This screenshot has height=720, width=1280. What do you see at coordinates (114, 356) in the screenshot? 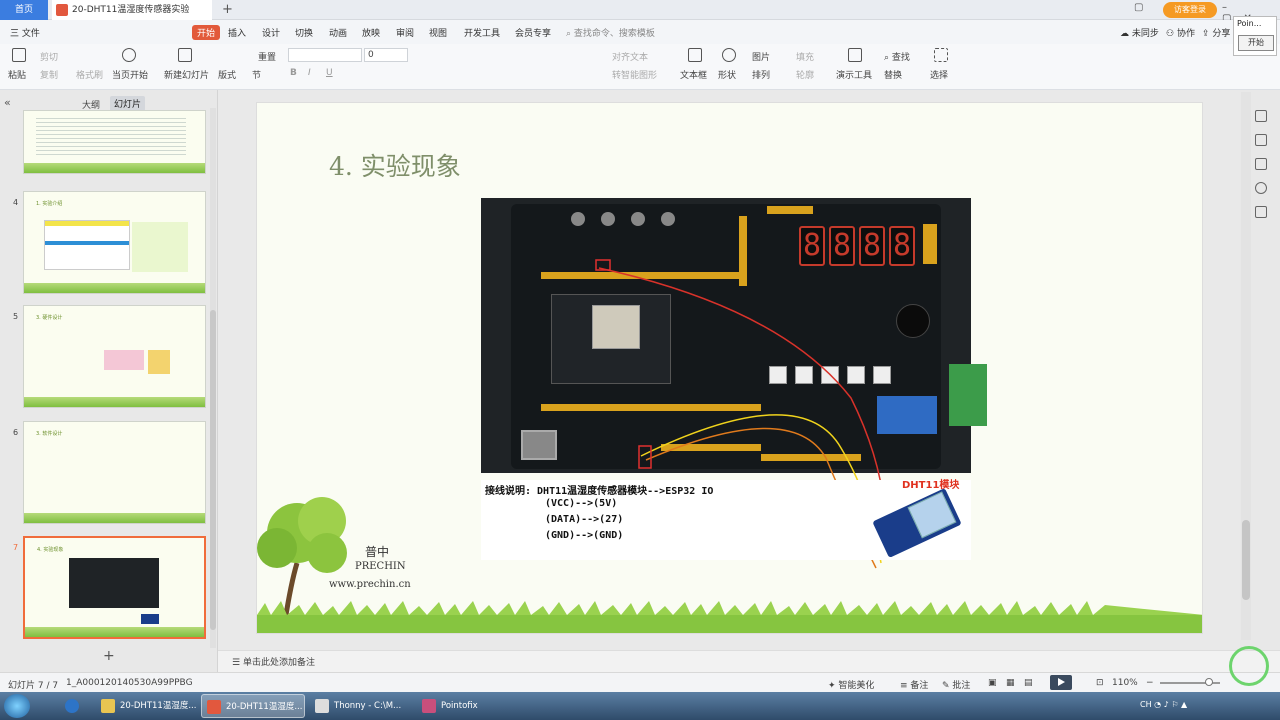
I see `slide-thumbnail-5: 3. 硬件设计` at bounding box center [114, 356].